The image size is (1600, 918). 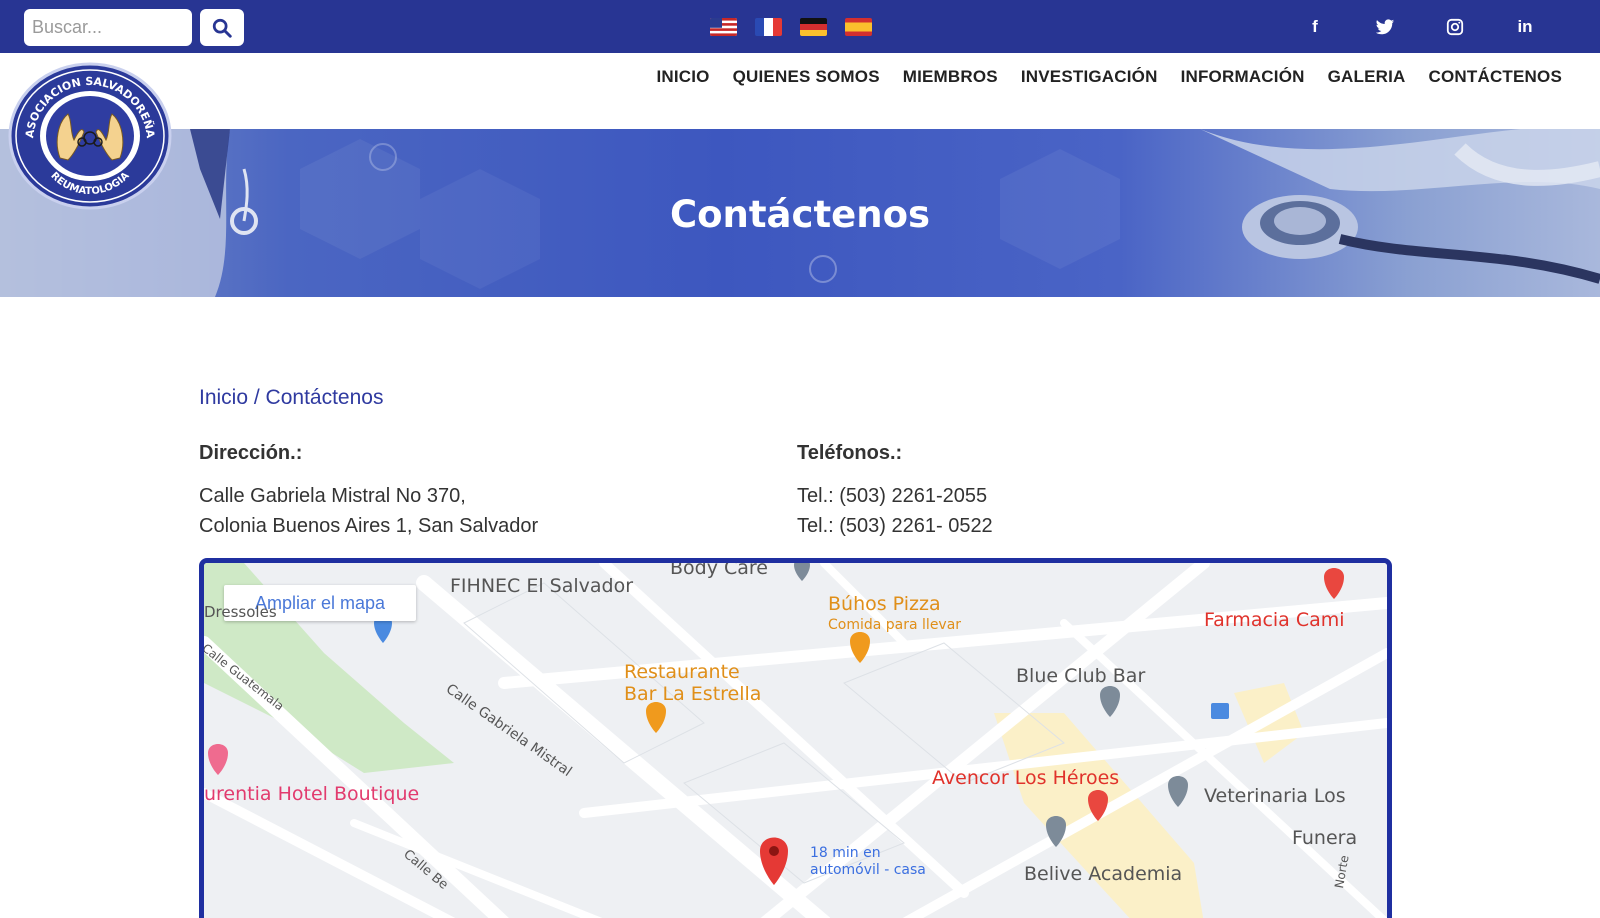 I want to click on social-links: f in, so click(x=1420, y=27).